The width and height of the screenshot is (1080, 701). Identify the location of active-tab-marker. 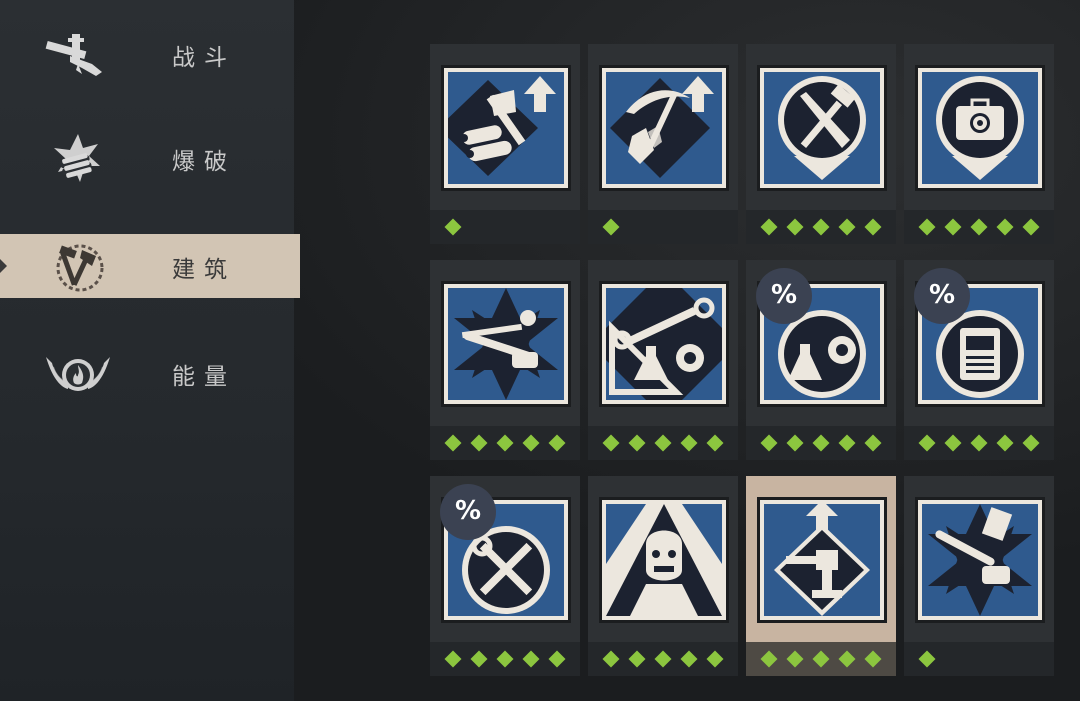
(3, 266).